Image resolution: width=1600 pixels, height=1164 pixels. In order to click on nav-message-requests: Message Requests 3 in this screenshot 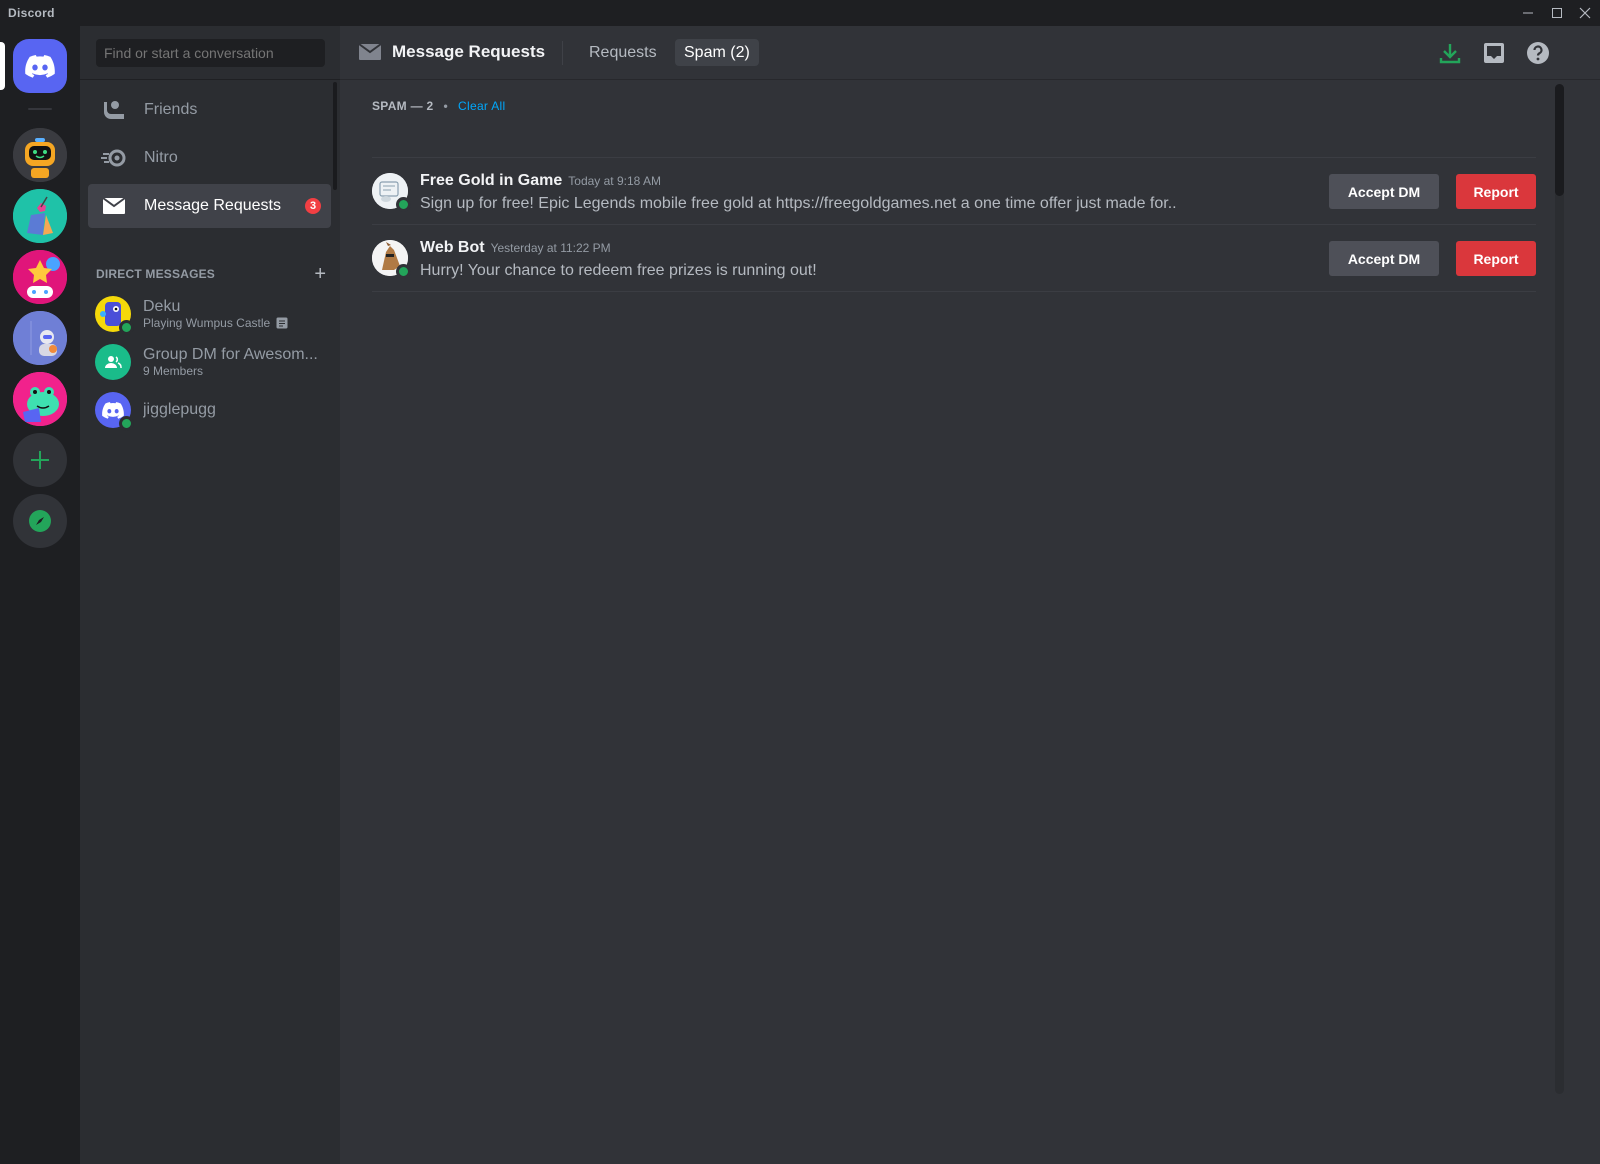, I will do `click(209, 206)`.